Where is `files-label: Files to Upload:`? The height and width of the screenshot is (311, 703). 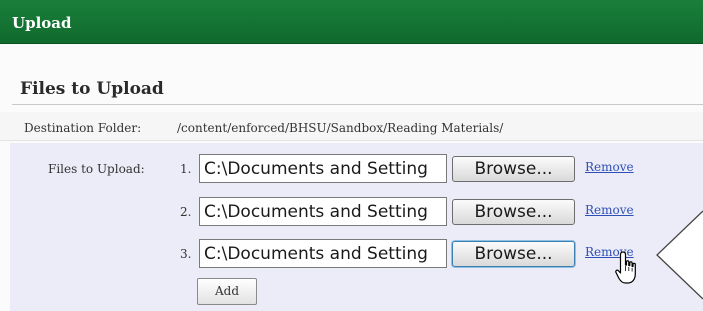 files-label: Files to Upload: is located at coordinates (96, 169).